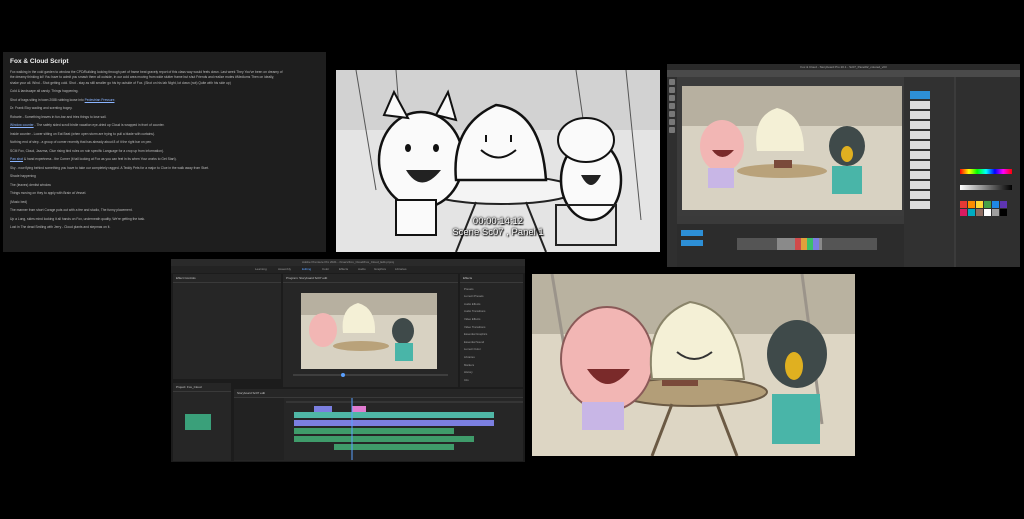 This screenshot has height=519, width=1024. What do you see at coordinates (493, 319) in the screenshot?
I see `effects-item: Video Effects` at bounding box center [493, 319].